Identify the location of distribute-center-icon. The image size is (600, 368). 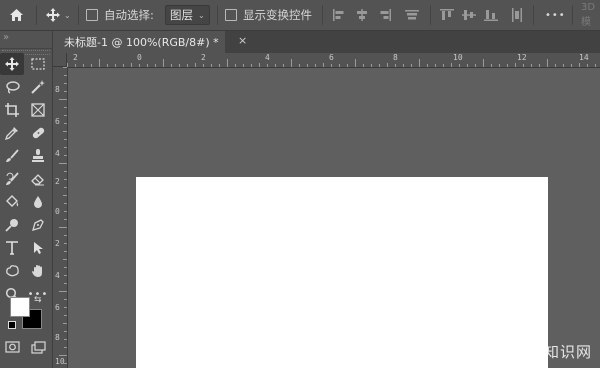
(469, 15).